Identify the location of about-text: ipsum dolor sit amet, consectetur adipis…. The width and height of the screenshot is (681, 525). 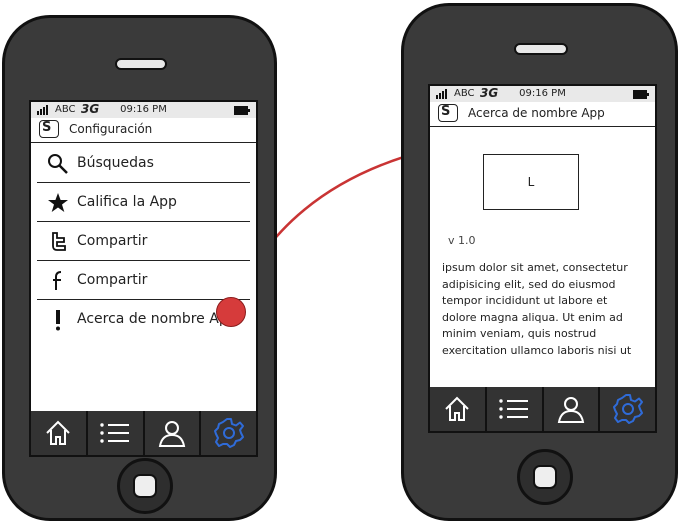
(537, 309).